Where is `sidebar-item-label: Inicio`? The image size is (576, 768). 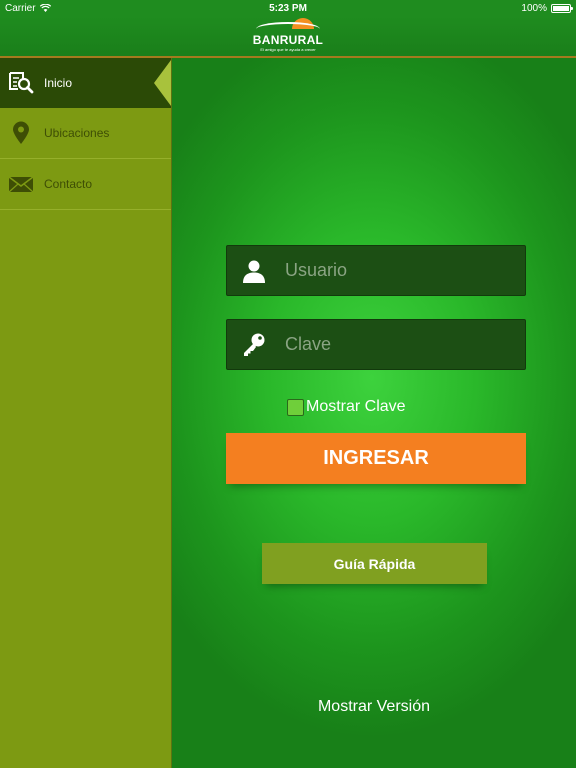 sidebar-item-label: Inicio is located at coordinates (58, 83).